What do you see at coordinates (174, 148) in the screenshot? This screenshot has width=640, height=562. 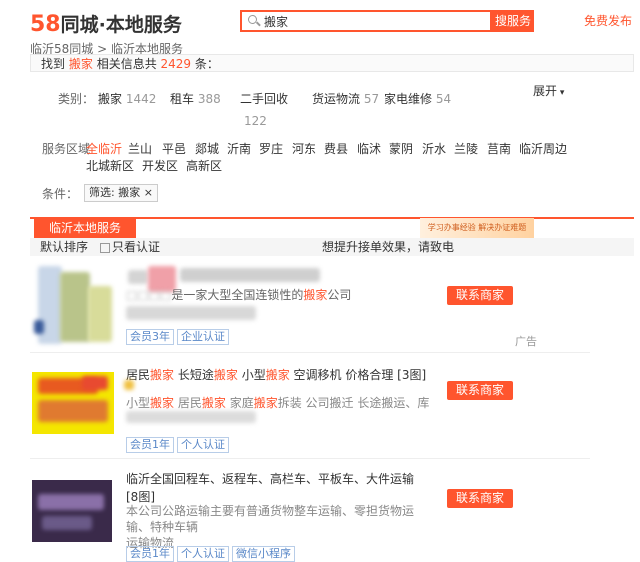 I see `area-item: 平邑` at bounding box center [174, 148].